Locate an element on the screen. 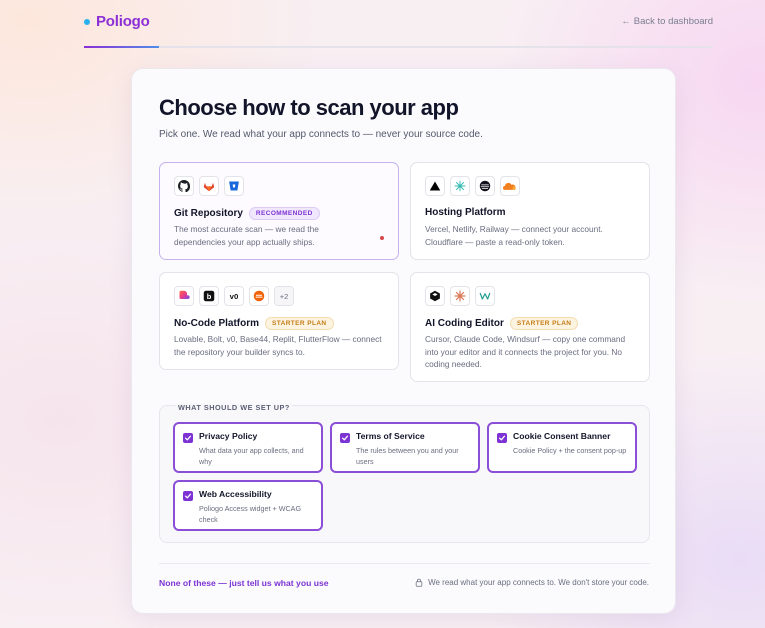 Image resolution: width=765 pixels, height=628 pixels. recommended-badge: RECOMMENDED is located at coordinates (284, 213).